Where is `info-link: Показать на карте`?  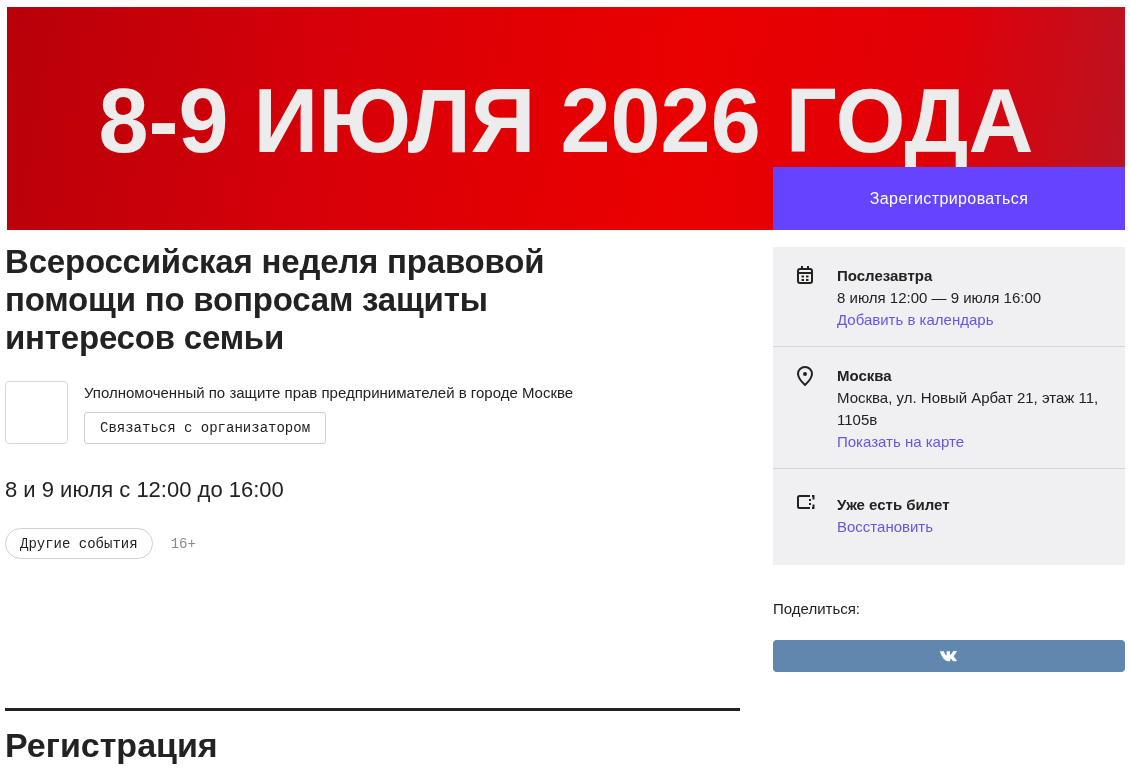
info-link: Показать на карте is located at coordinates (901, 442).